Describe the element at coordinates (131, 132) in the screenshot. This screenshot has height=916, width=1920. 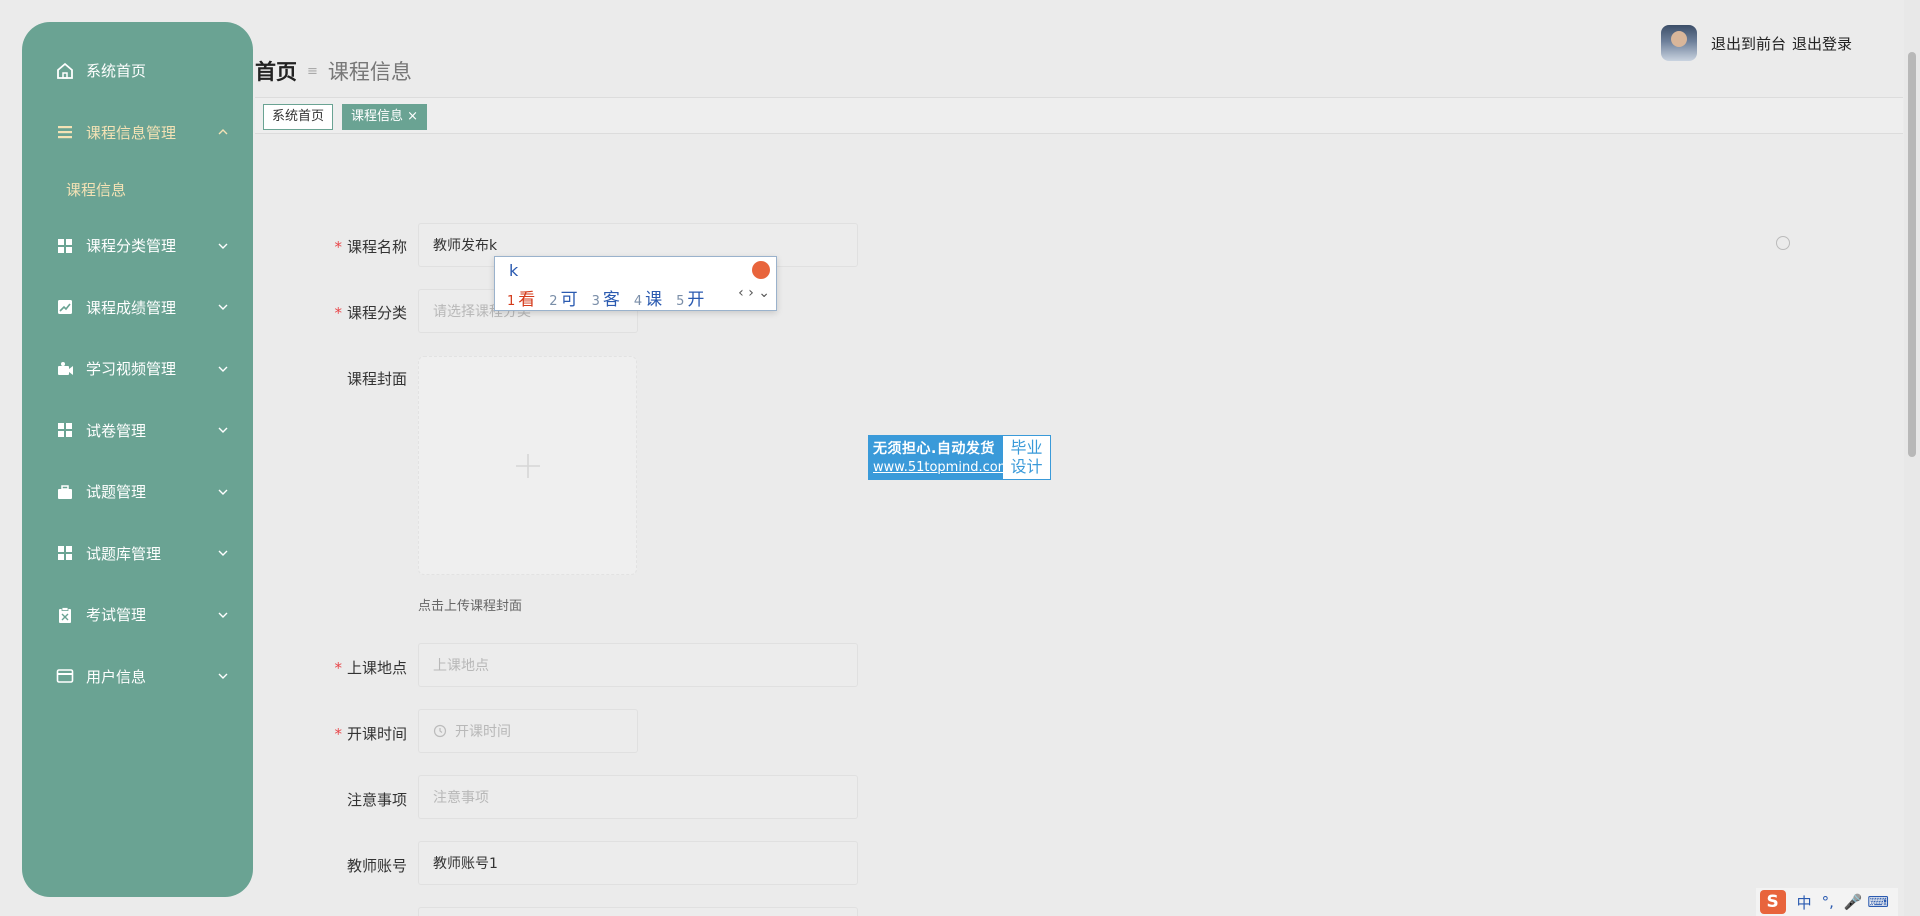
I see `sidebar-item-label: 课程信息管理` at that location.